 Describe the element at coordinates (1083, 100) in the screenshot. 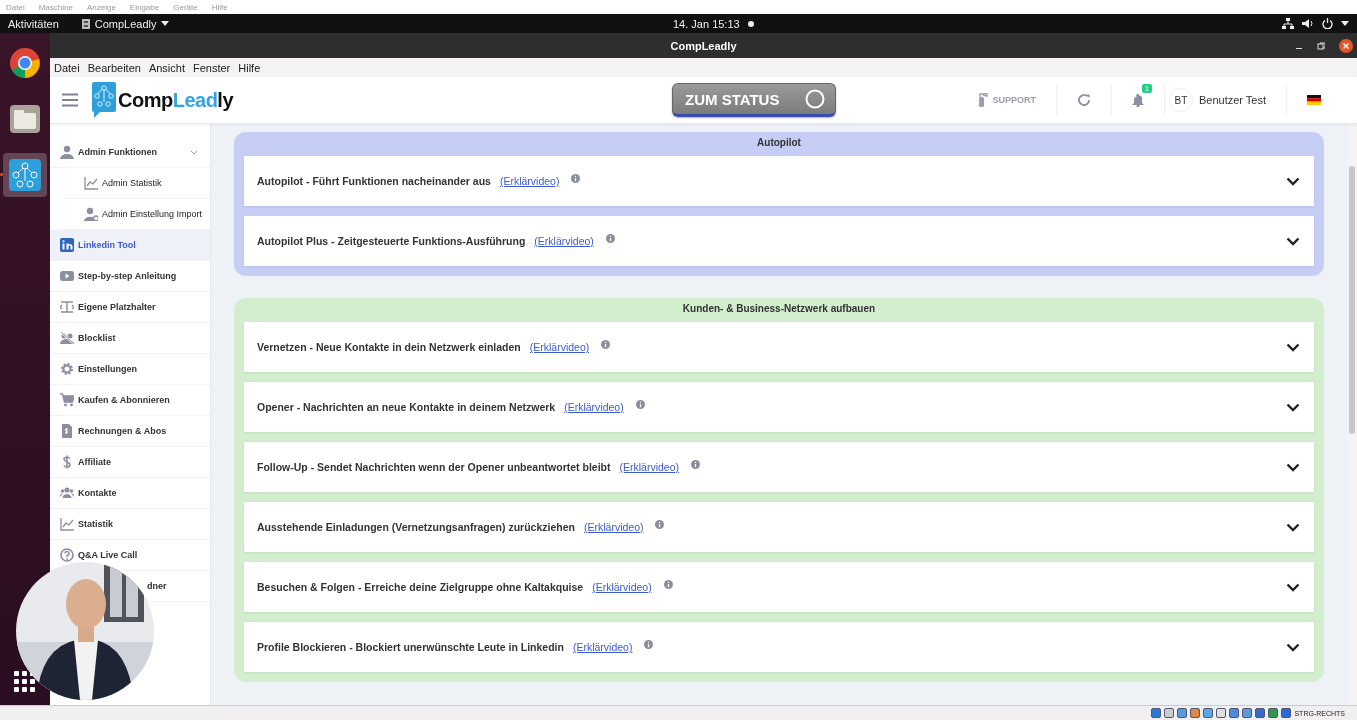

I see `refresh-icon` at that location.